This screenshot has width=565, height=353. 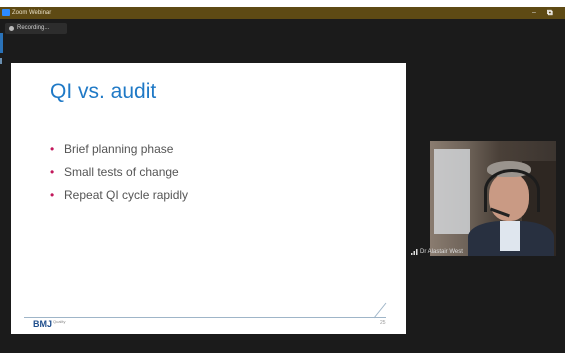 What do you see at coordinates (6, 12) in the screenshot?
I see `zoom-logo-icon` at bounding box center [6, 12].